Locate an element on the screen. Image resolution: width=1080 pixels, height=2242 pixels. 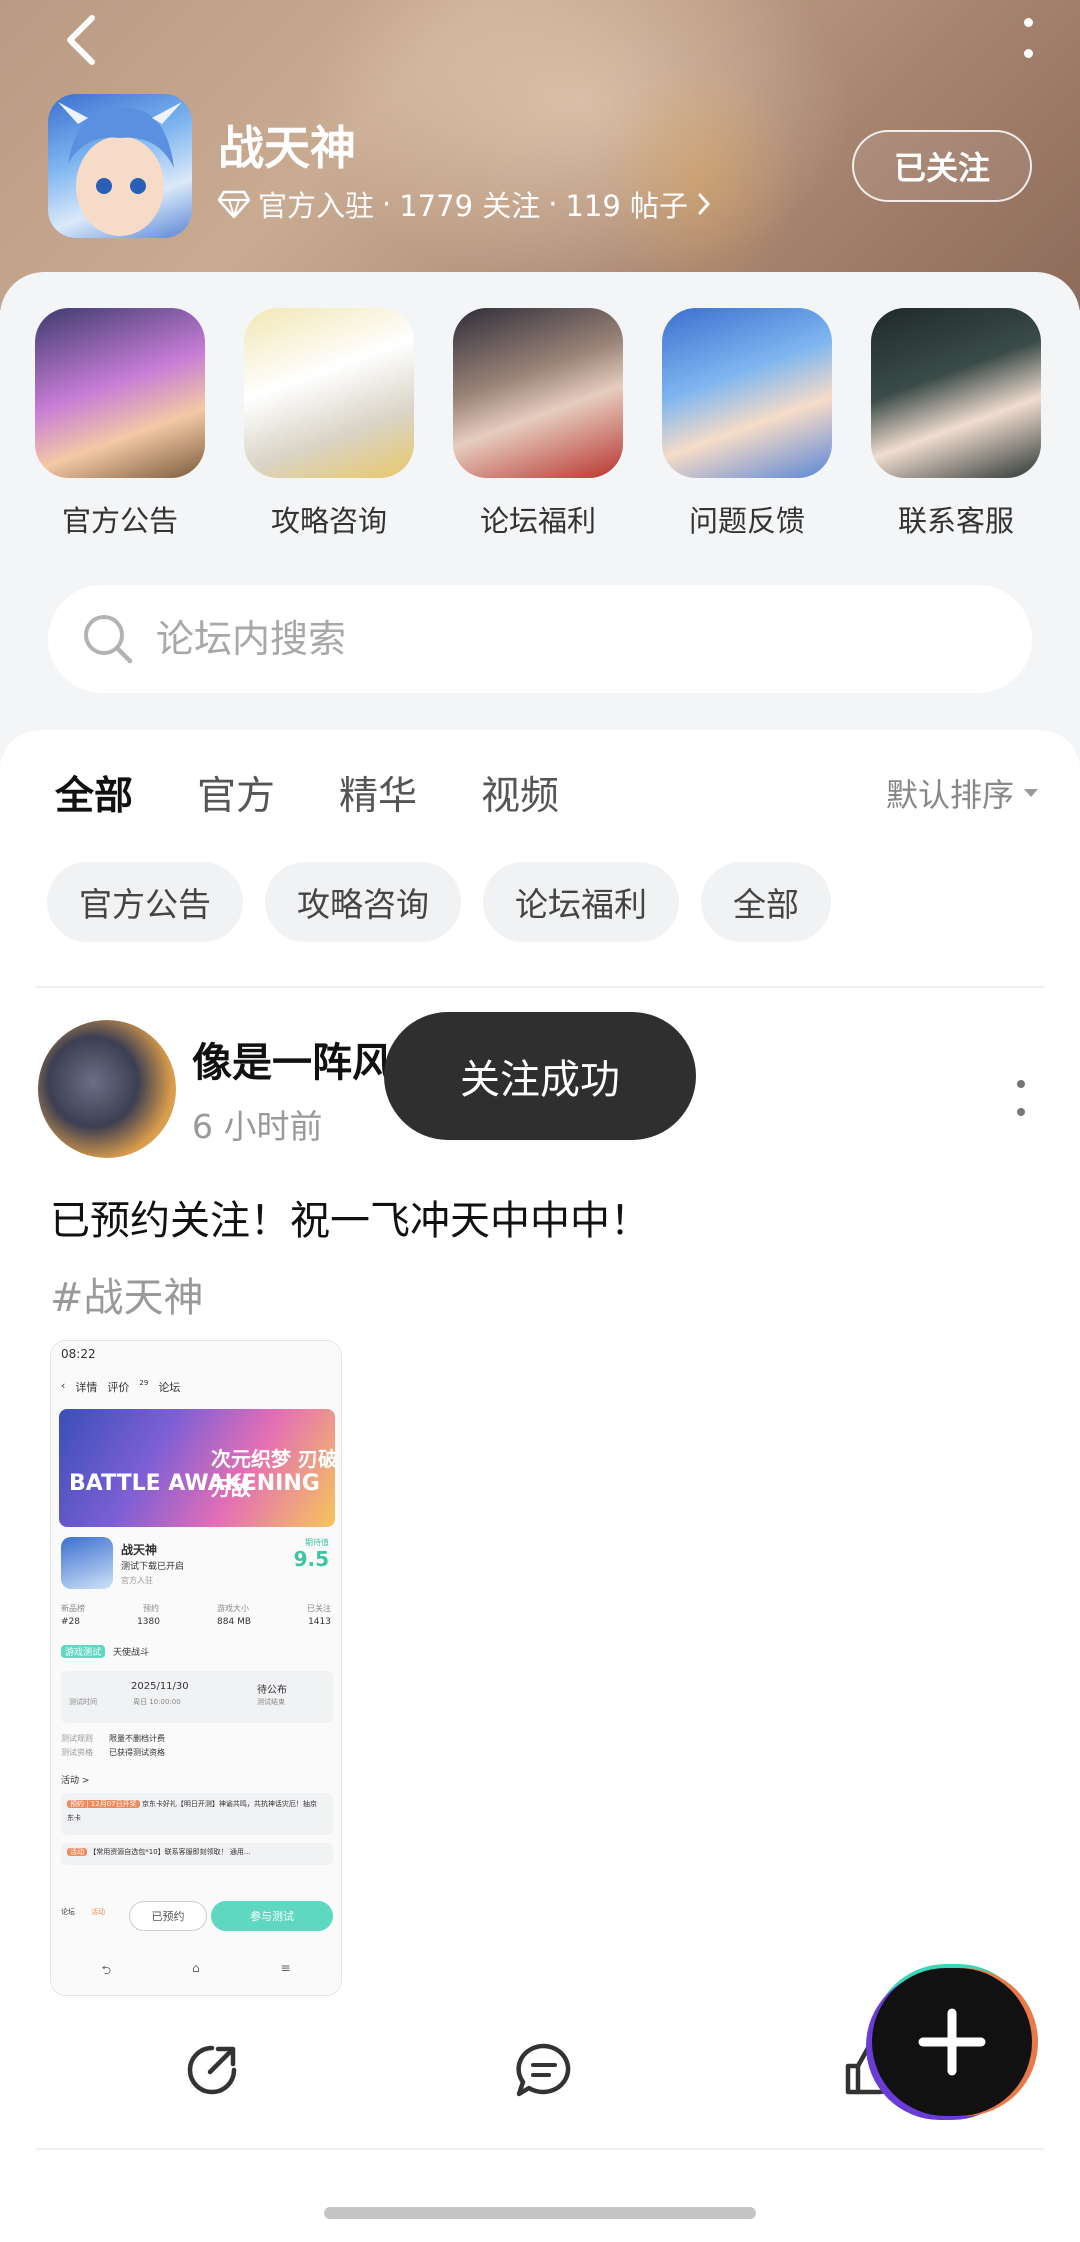
thumb-activity-2-badge: 活动 is located at coordinates (77, 1852).